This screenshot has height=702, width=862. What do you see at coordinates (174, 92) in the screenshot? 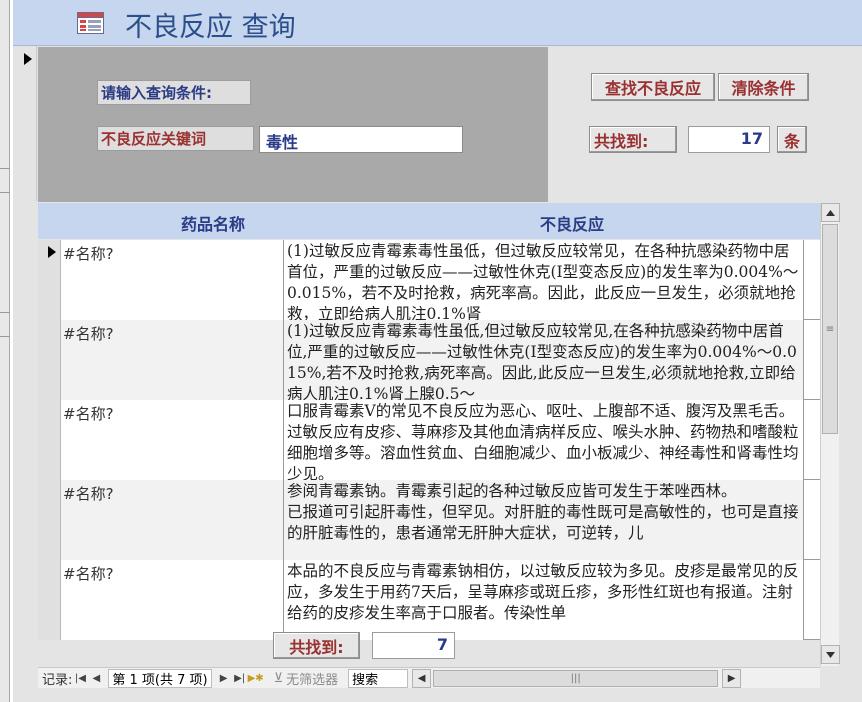
I see `criteria-prompt-label: 请输入查询条件:` at bounding box center [174, 92].